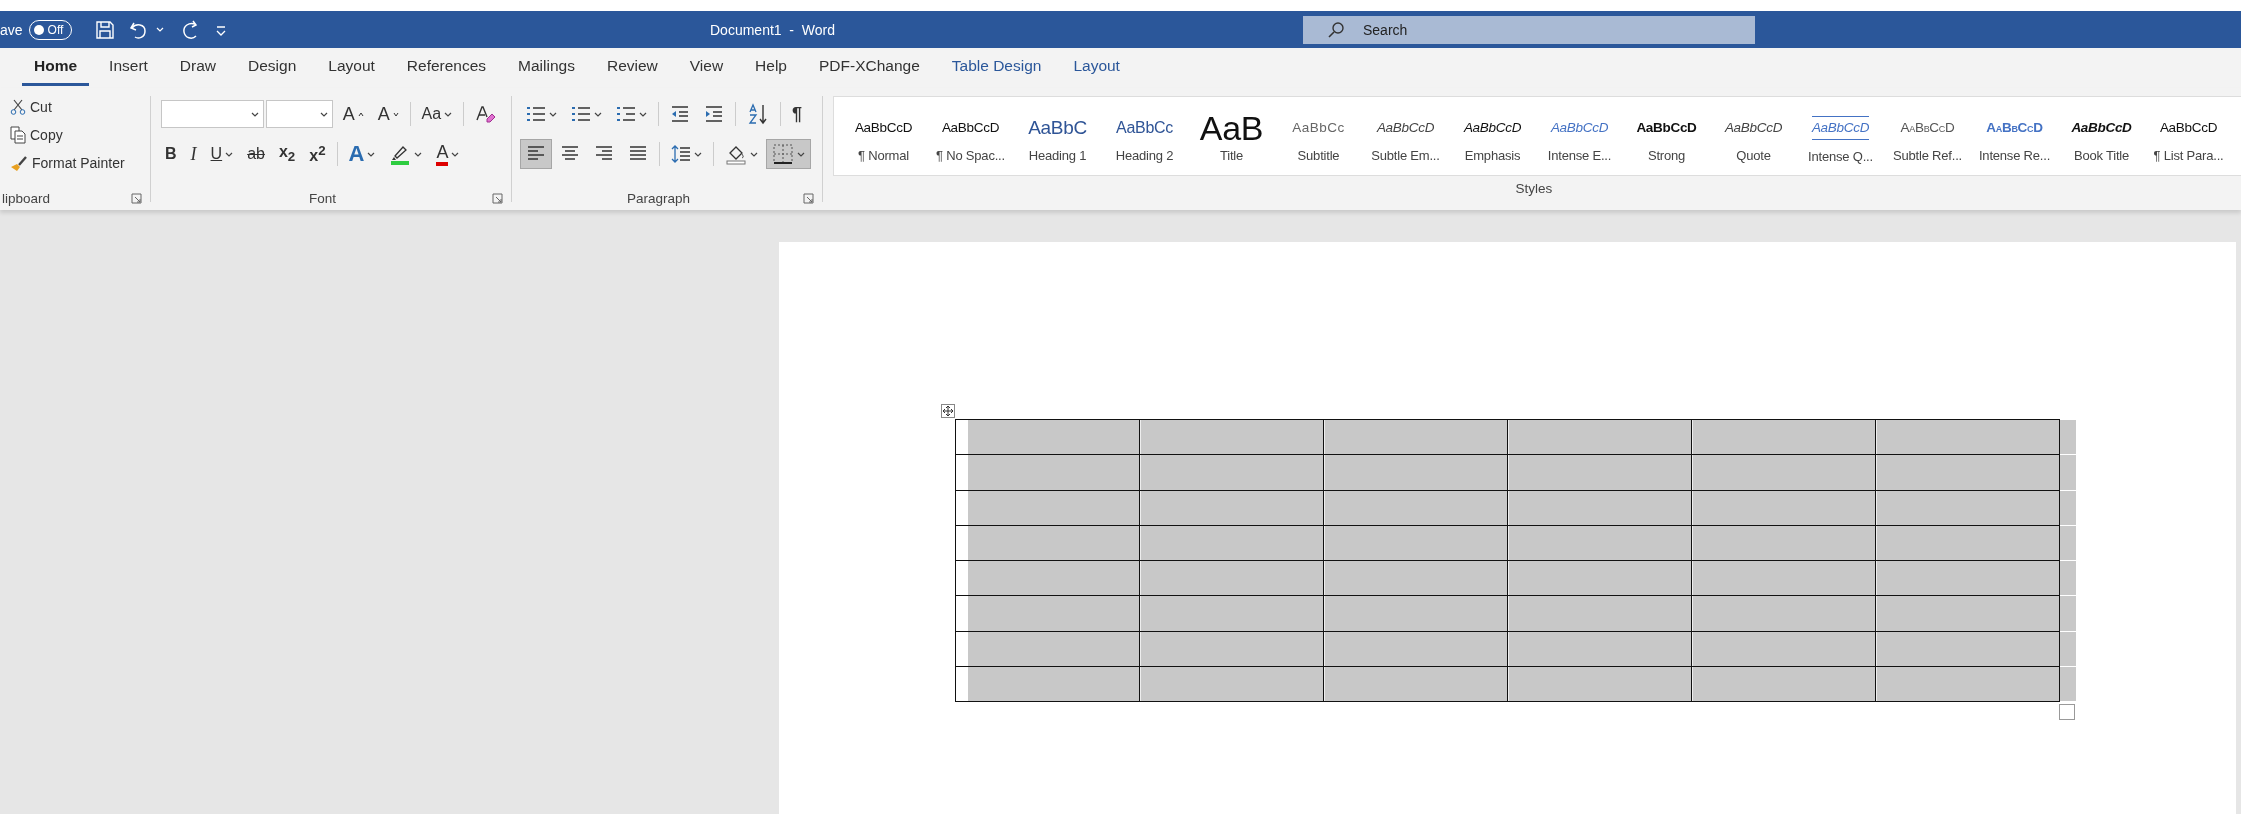  What do you see at coordinates (197, 68) in the screenshot?
I see `ribbon-tab: Draw` at bounding box center [197, 68].